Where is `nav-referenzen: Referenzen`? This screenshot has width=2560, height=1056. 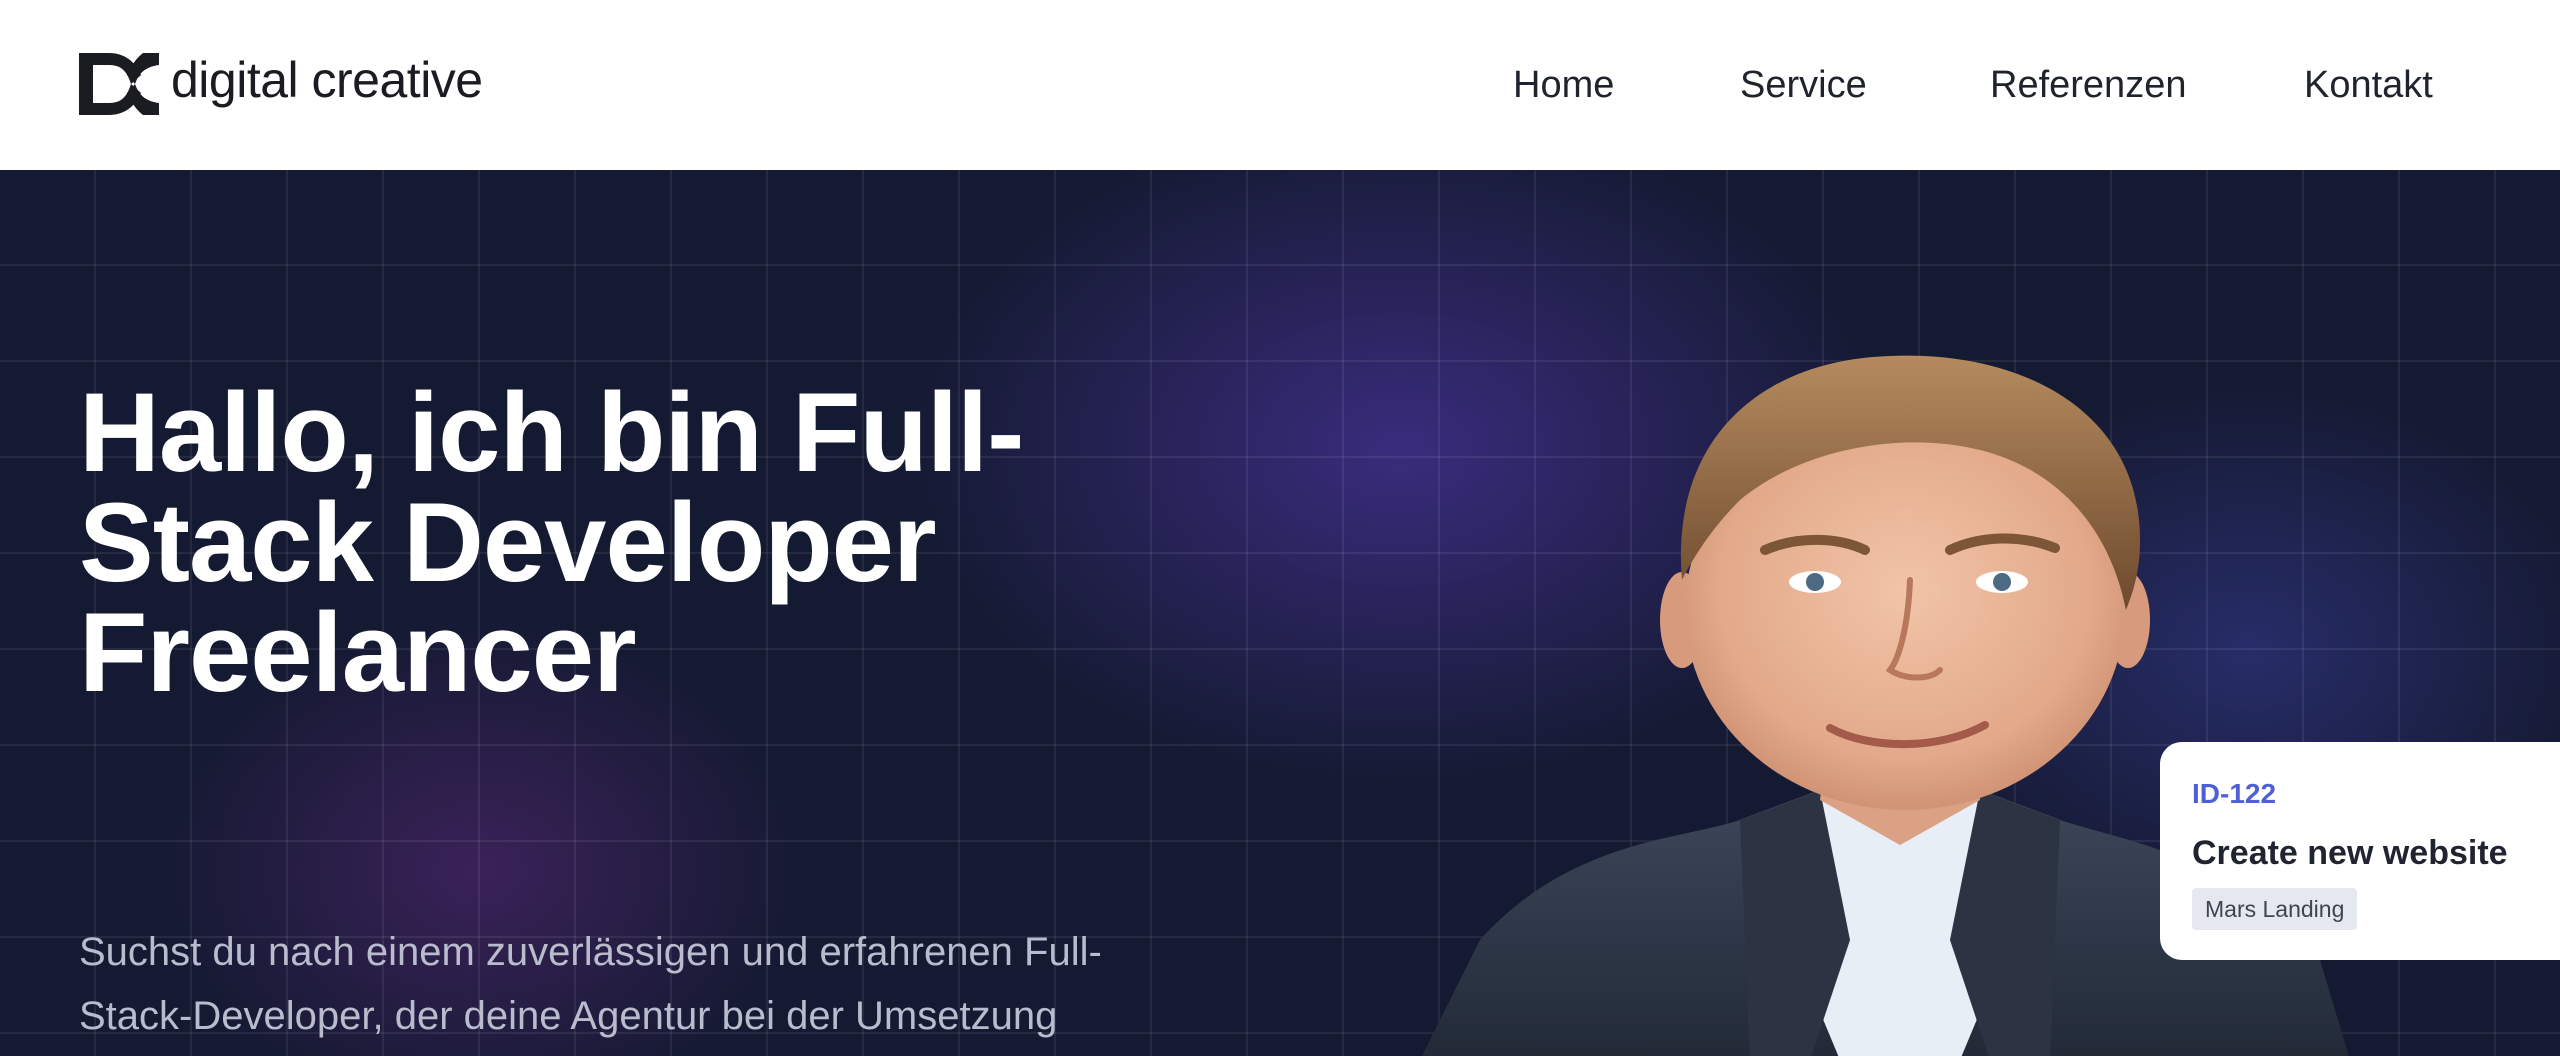
nav-referenzen: Referenzen is located at coordinates (2088, 85).